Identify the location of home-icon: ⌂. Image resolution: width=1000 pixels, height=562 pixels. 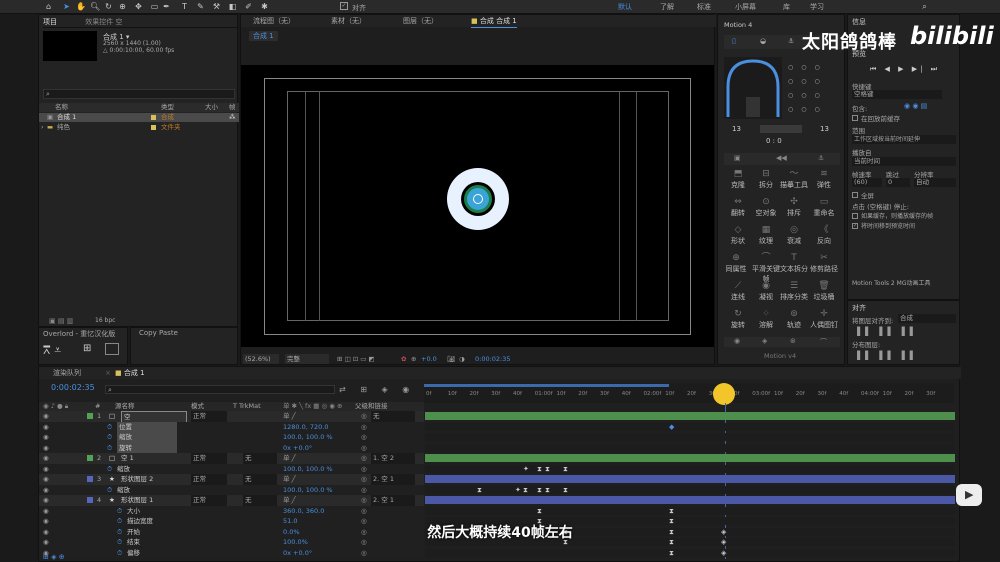
(48, 6).